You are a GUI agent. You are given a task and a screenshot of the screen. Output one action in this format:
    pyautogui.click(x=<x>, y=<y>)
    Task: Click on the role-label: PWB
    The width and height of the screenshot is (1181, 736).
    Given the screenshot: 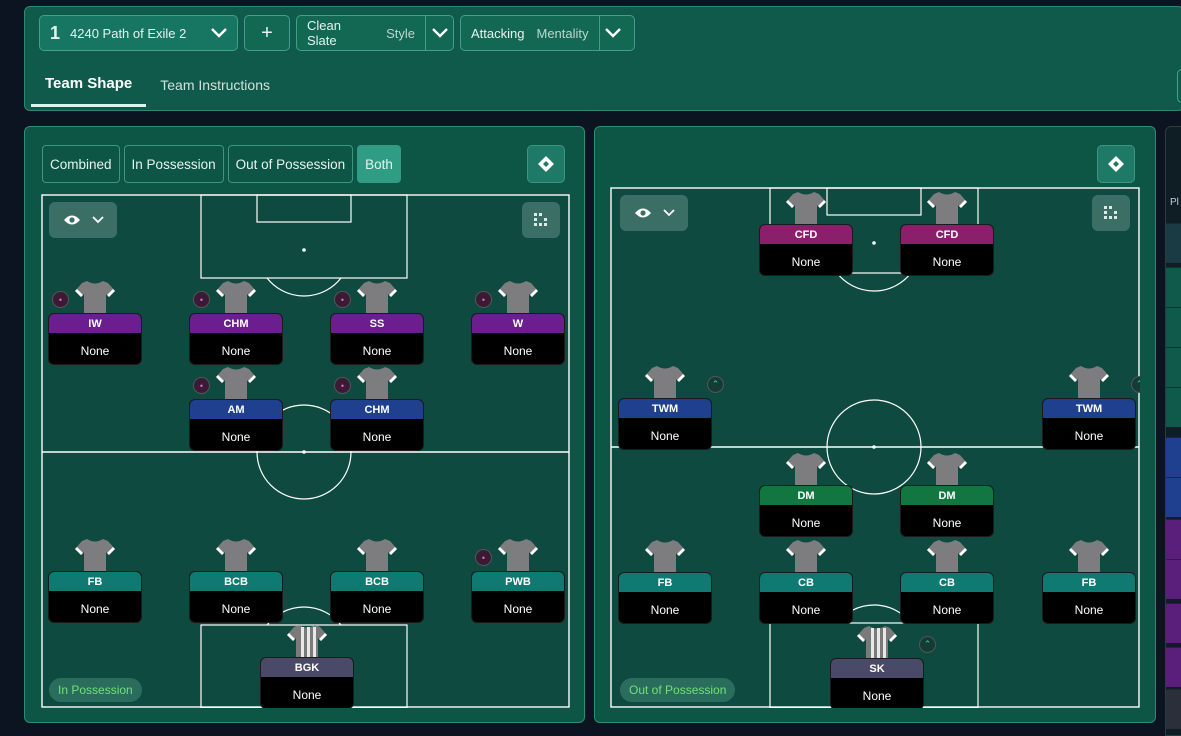 What is the action you would take?
    pyautogui.click(x=518, y=581)
    